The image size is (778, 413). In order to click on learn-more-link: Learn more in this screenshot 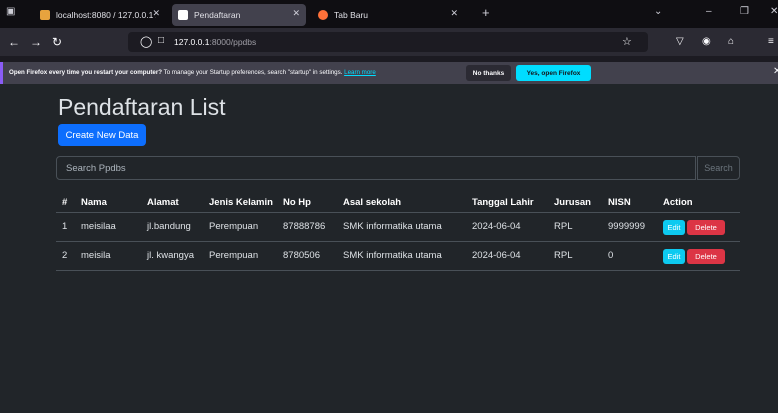, I will do `click(360, 72)`.